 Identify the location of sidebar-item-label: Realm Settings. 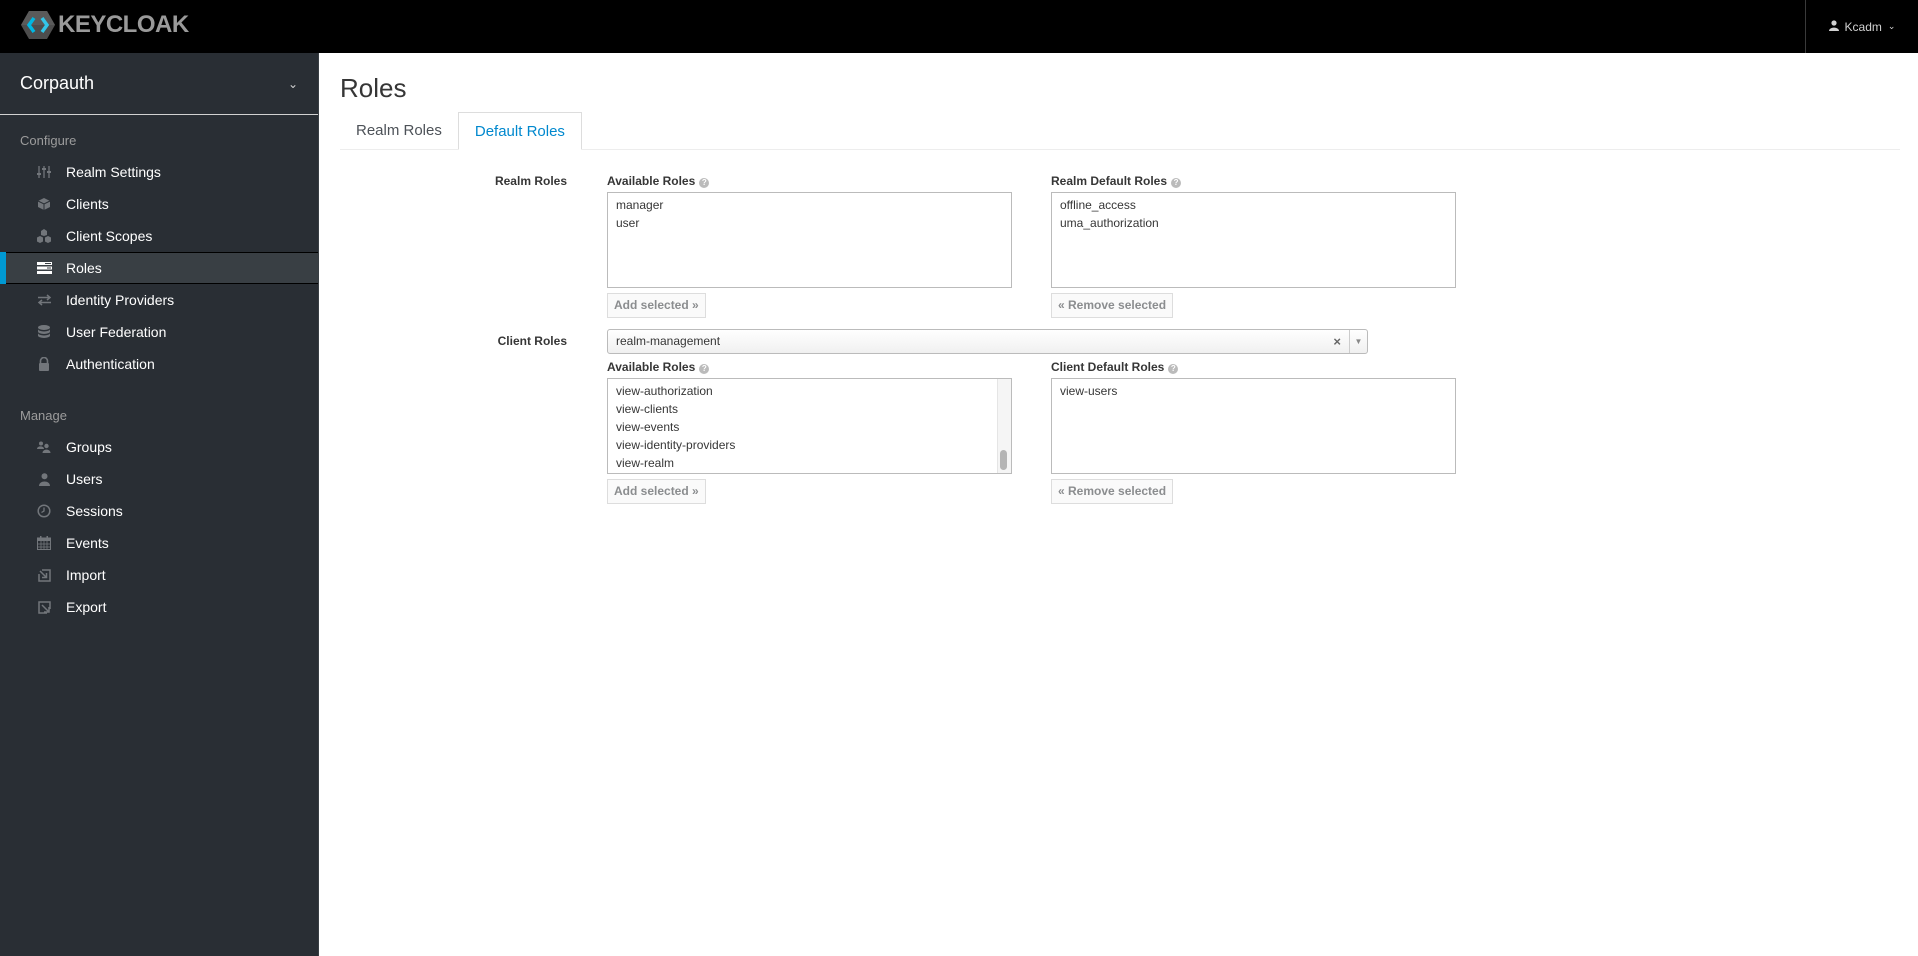
(113, 172).